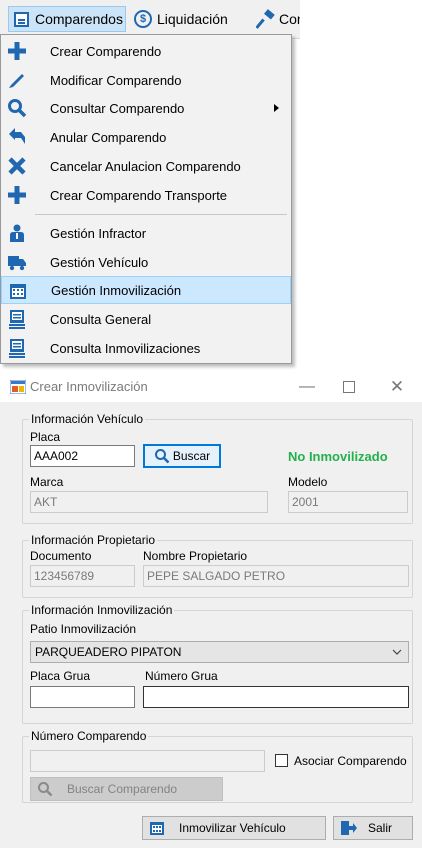  I want to click on marca-field: AKT, so click(149, 502).